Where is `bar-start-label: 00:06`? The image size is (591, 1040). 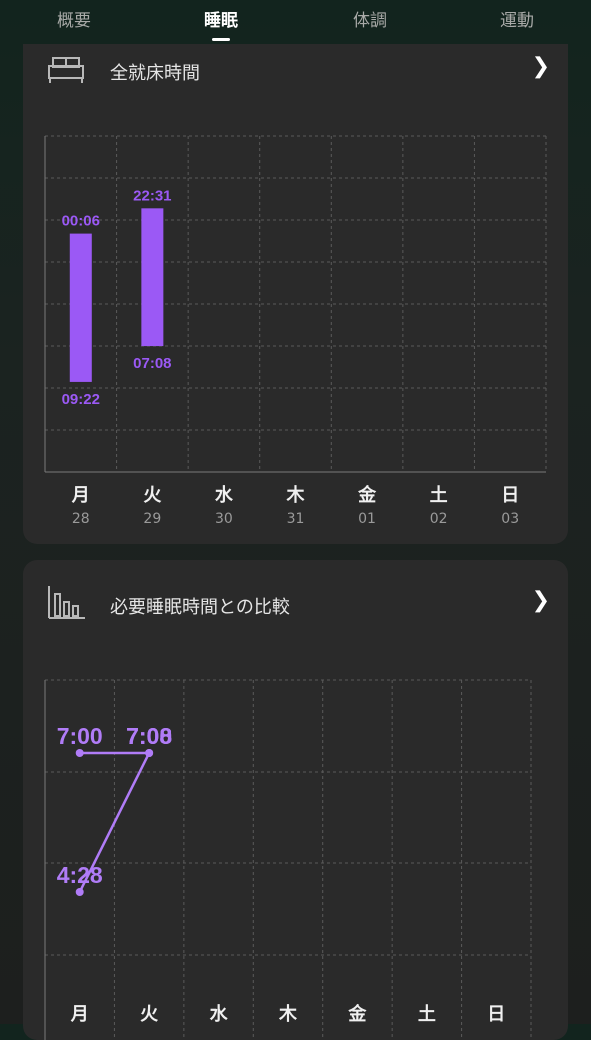 bar-start-label: 00:06 is located at coordinates (81, 221).